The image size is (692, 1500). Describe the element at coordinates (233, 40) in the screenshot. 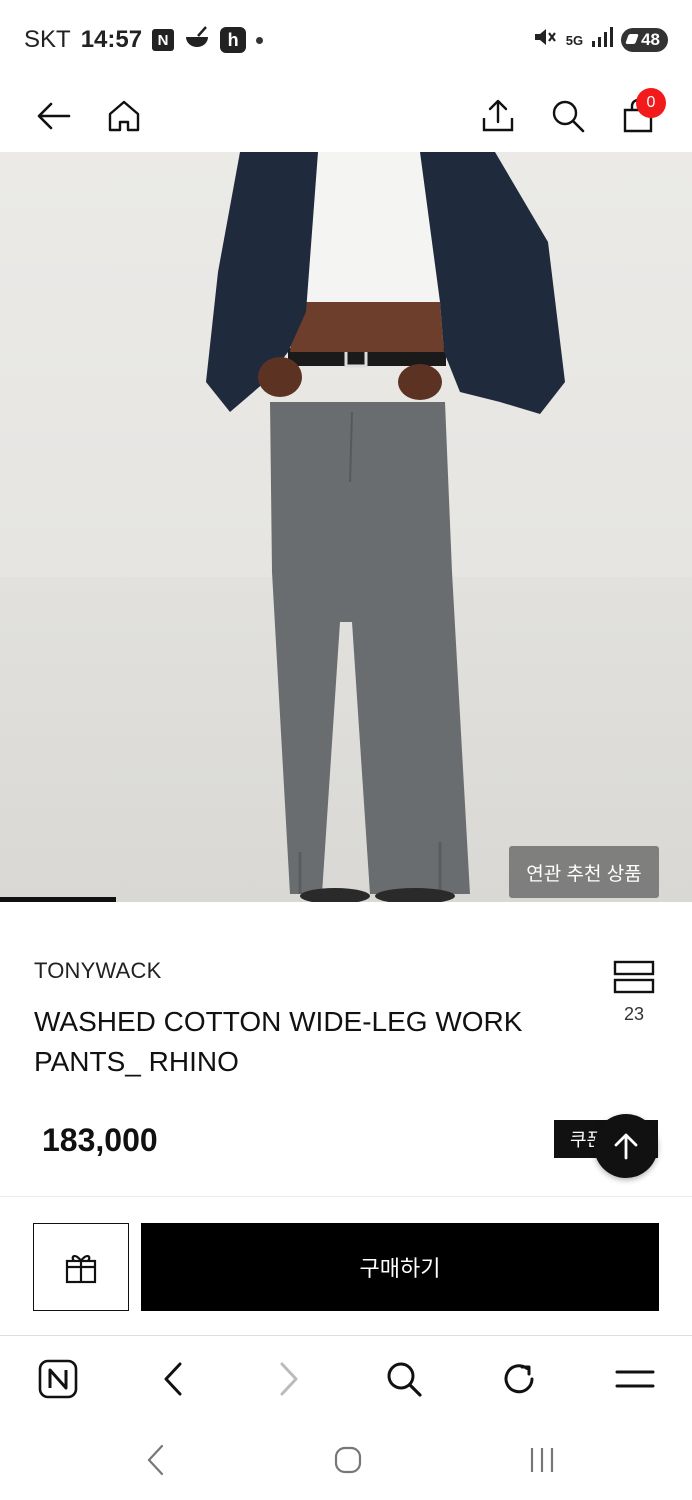

I see `h-notification-icon: h` at that location.